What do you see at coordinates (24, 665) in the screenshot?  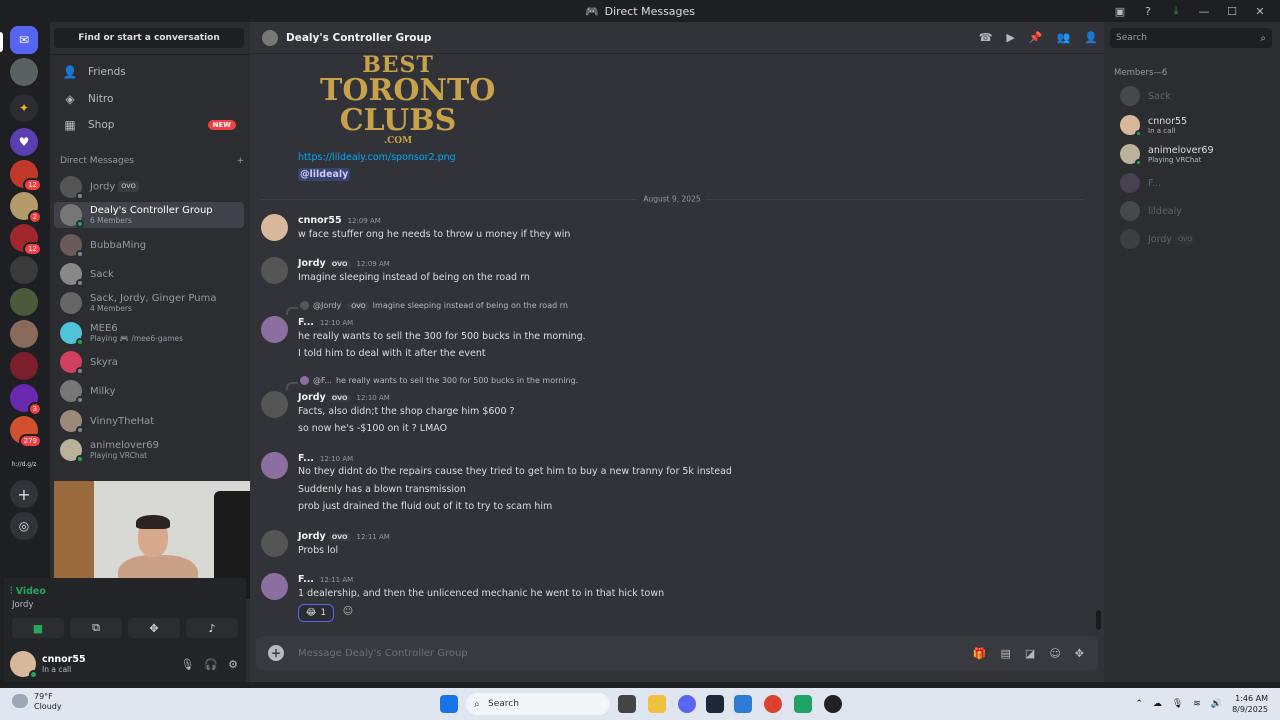 I see `user-avatar` at bounding box center [24, 665].